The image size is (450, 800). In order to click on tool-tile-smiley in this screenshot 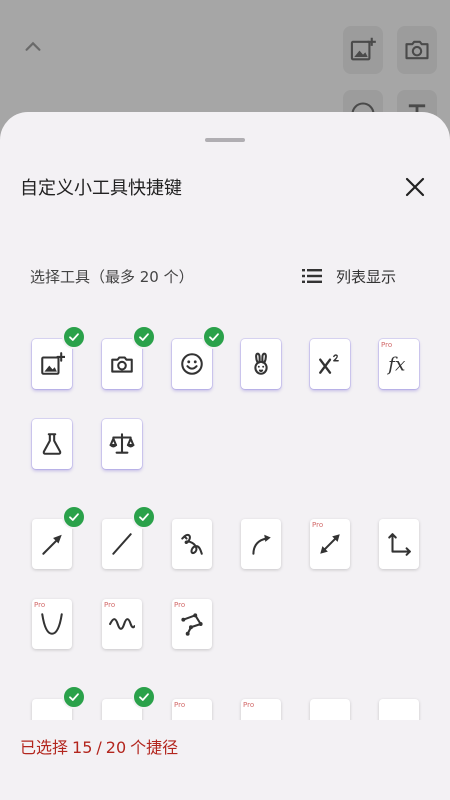, I will do `click(199, 357)`.